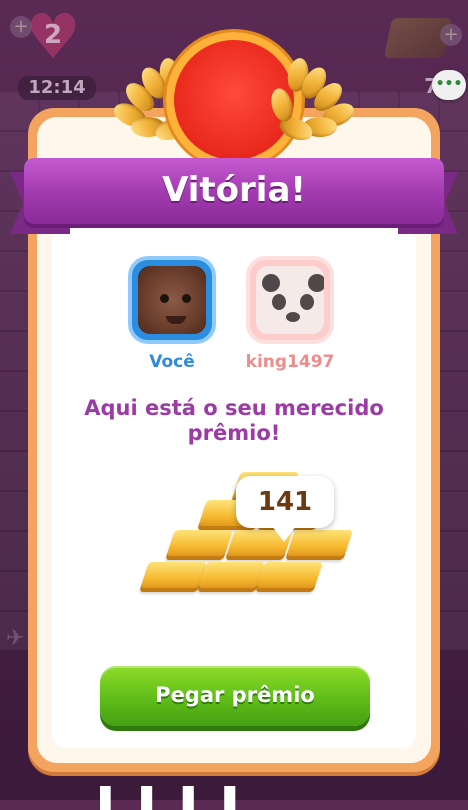  I want to click on reward-amount-bubble: 141, so click(285, 502).